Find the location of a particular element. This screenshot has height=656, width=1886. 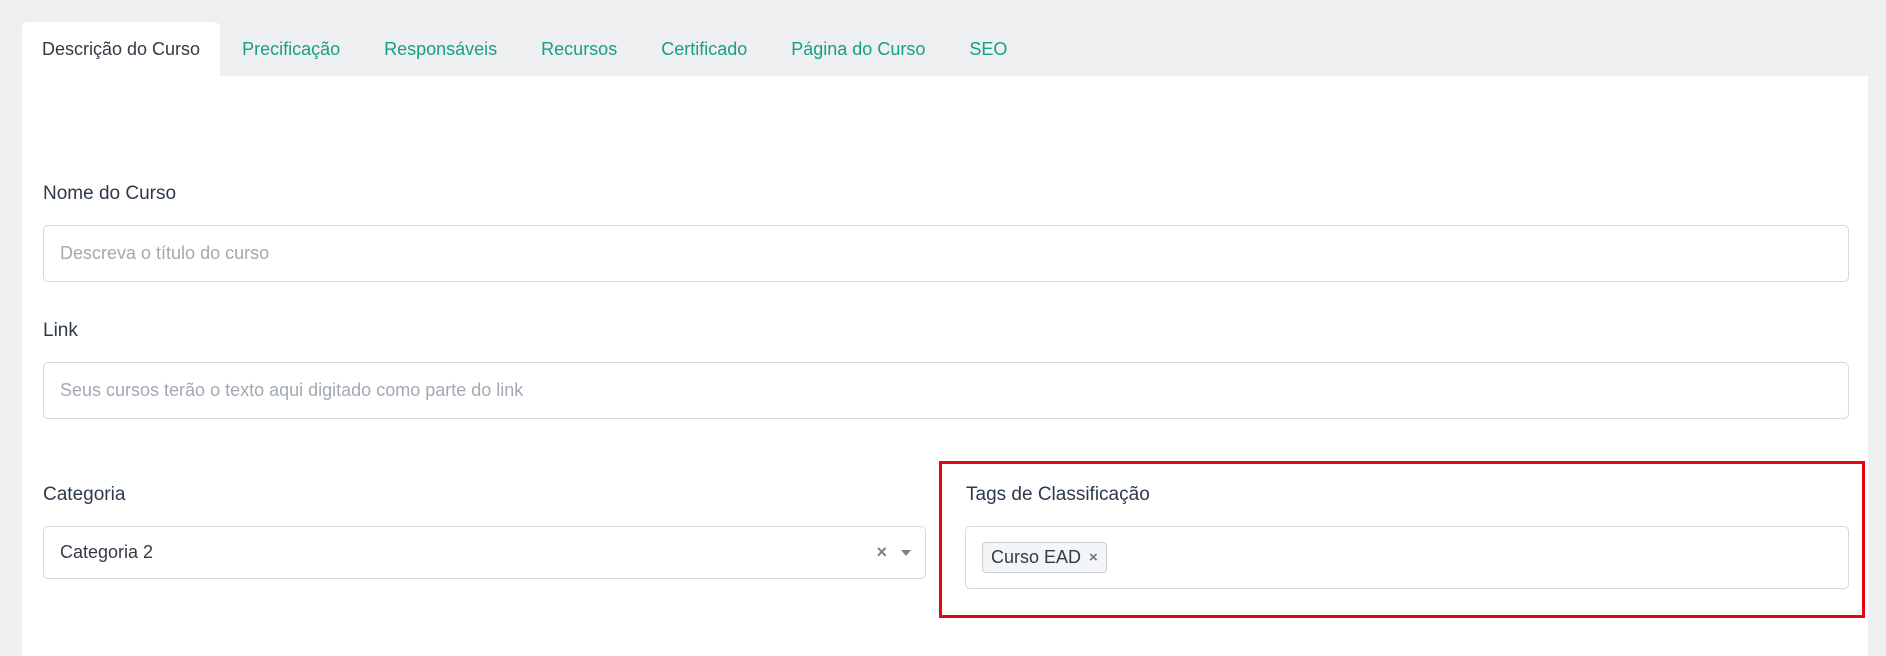

tab-certificado: Certificado is located at coordinates (704, 49).